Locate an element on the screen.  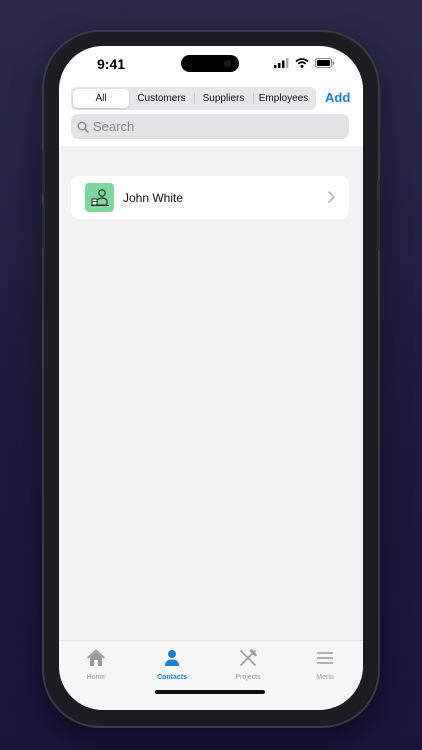
wifi-icon is located at coordinates (302, 63).